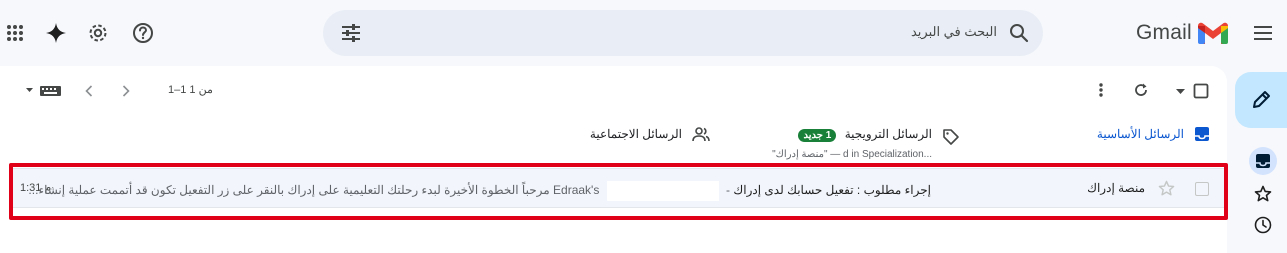 This screenshot has height=253, width=1287. Describe the element at coordinates (56, 33) in the screenshot. I see `gemini-icon` at that location.